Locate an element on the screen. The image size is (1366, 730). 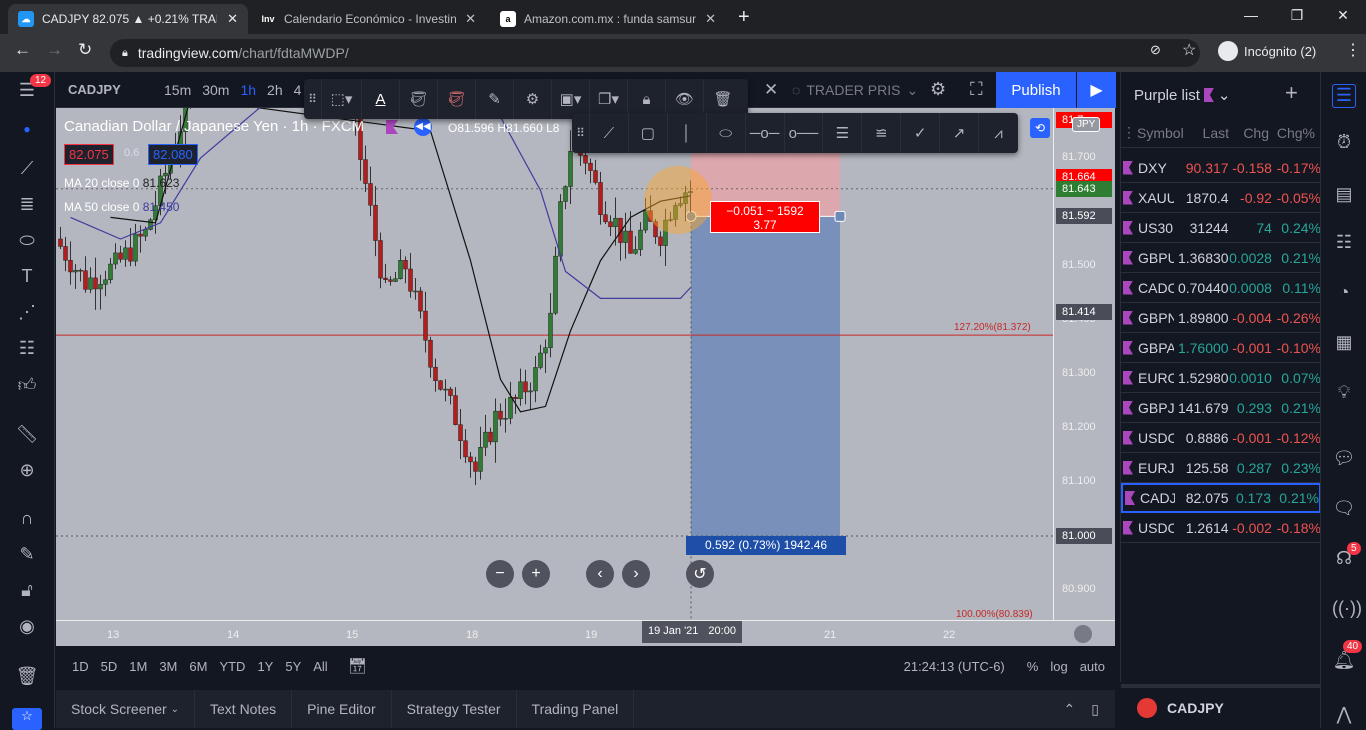
ma50-legend: MA 50 close 0 81.450 is located at coordinates (121, 207).